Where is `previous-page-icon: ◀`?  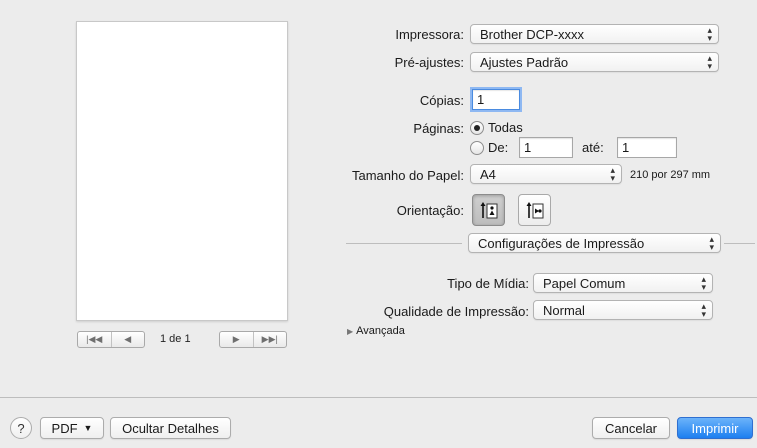
previous-page-icon: ◀ is located at coordinates (128, 339).